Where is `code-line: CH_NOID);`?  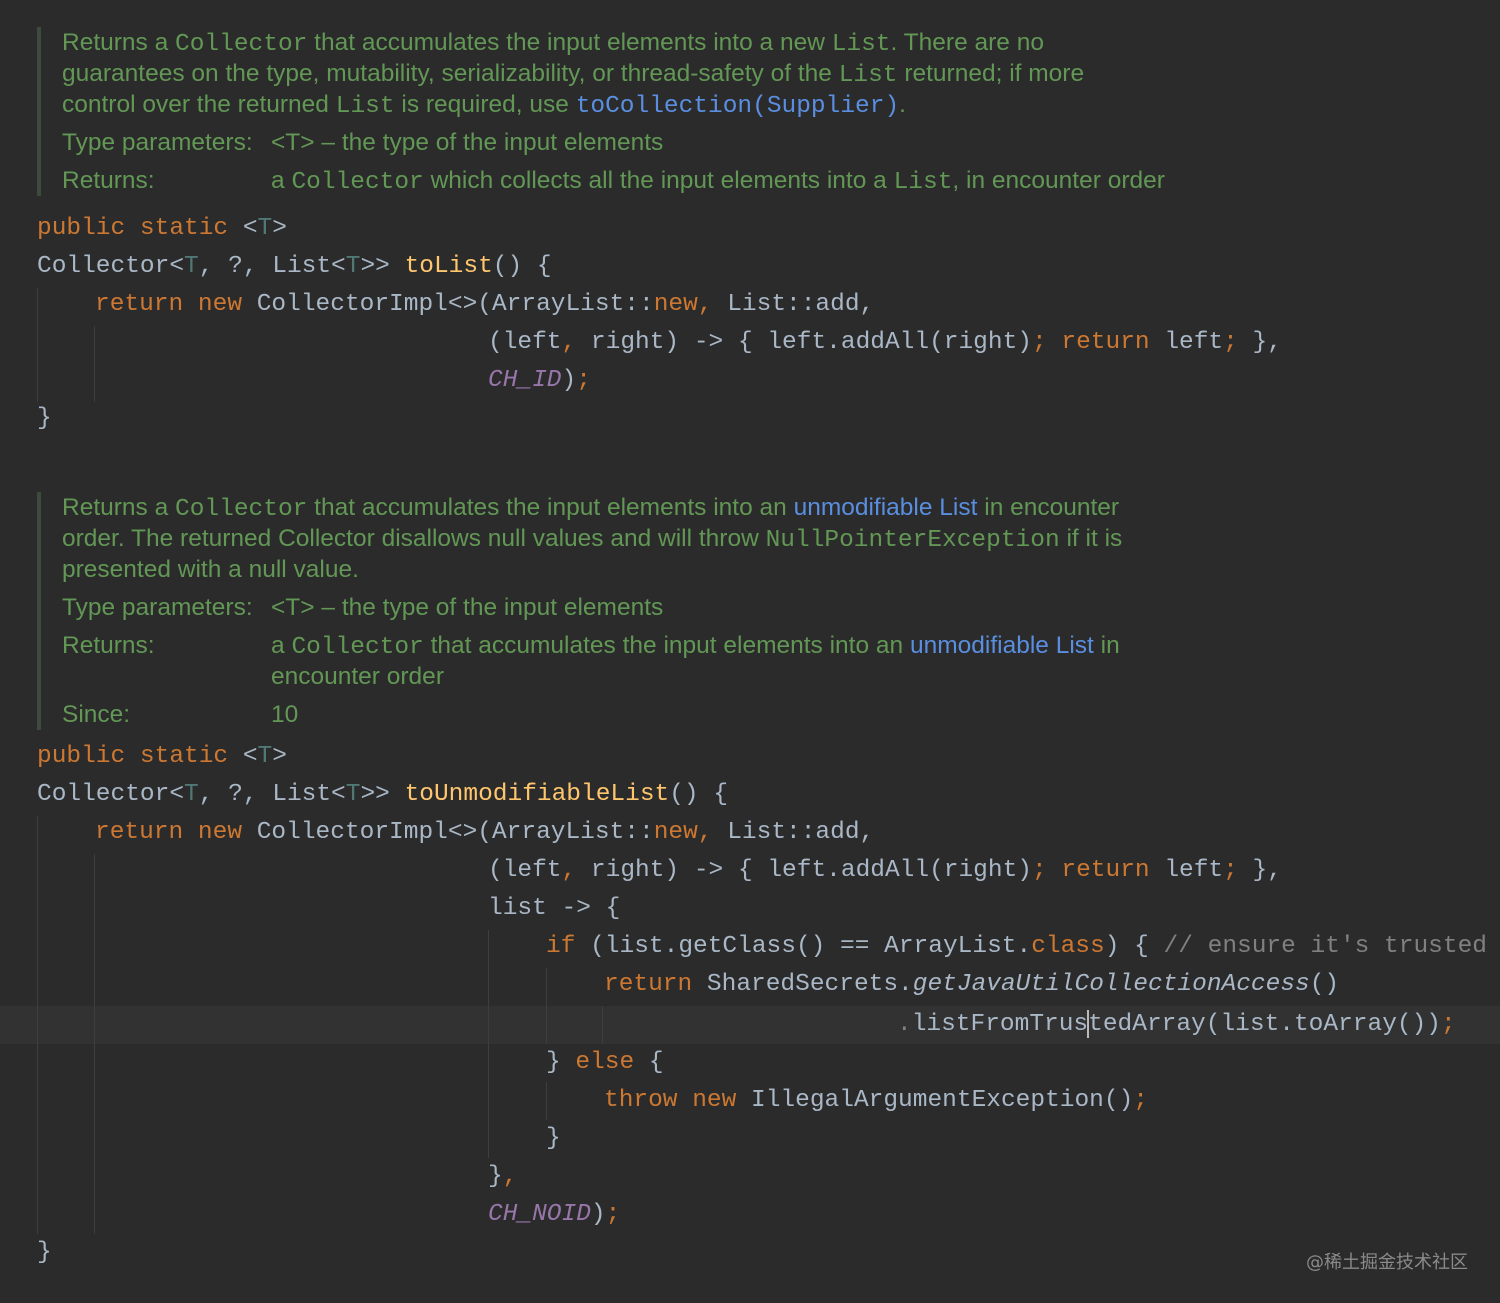 code-line: CH_NOID); is located at coordinates (554, 1215).